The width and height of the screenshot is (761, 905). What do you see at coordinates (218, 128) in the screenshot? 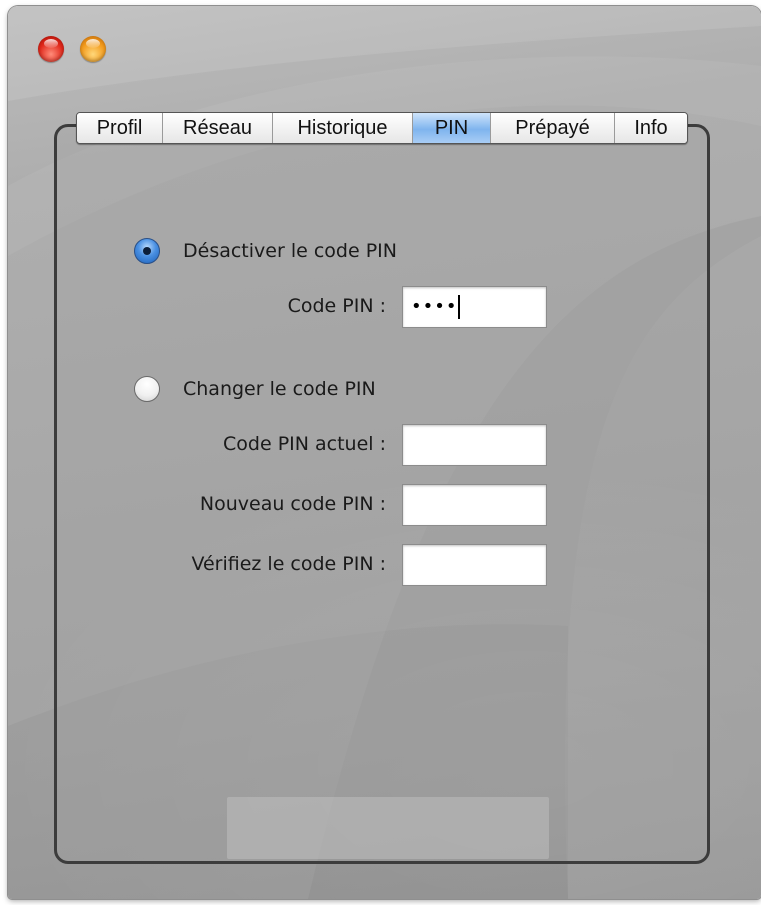
I see `tab-reseau: Réseau` at bounding box center [218, 128].